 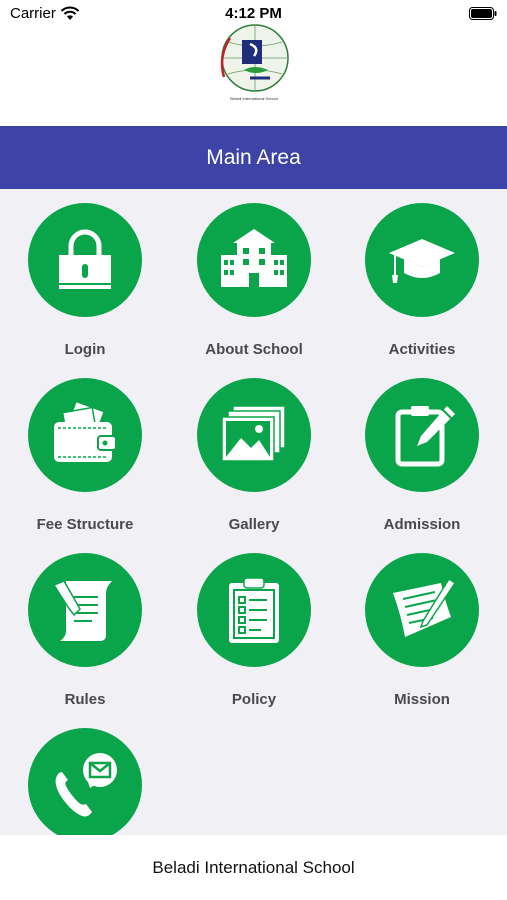 I want to click on menu-item-label: Rules, so click(x=85, y=699).